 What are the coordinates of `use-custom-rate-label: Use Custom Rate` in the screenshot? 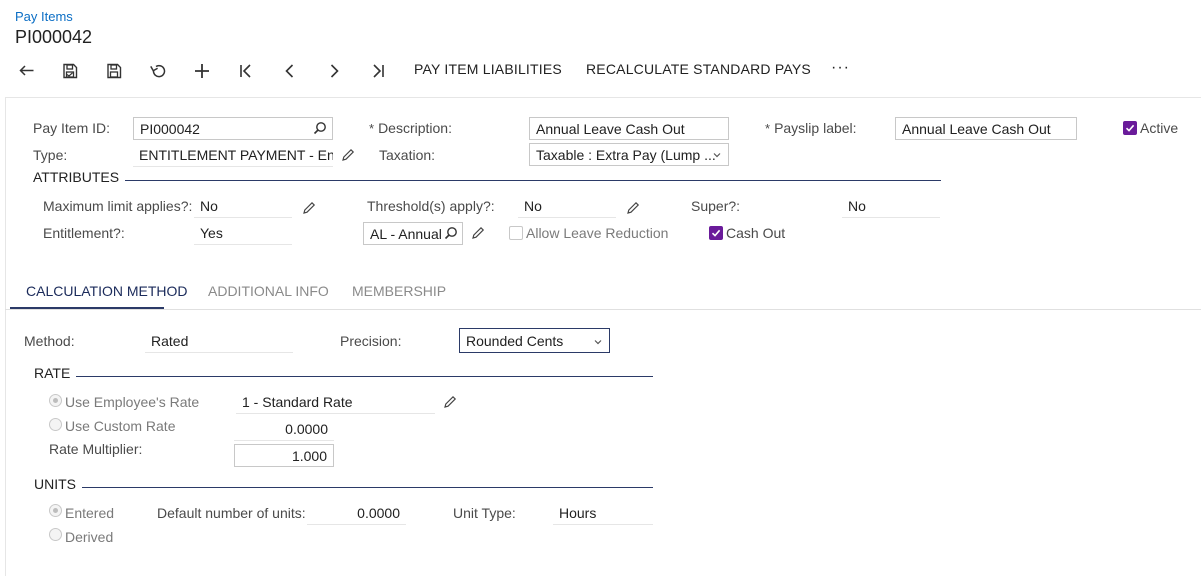 It's located at (120, 426).